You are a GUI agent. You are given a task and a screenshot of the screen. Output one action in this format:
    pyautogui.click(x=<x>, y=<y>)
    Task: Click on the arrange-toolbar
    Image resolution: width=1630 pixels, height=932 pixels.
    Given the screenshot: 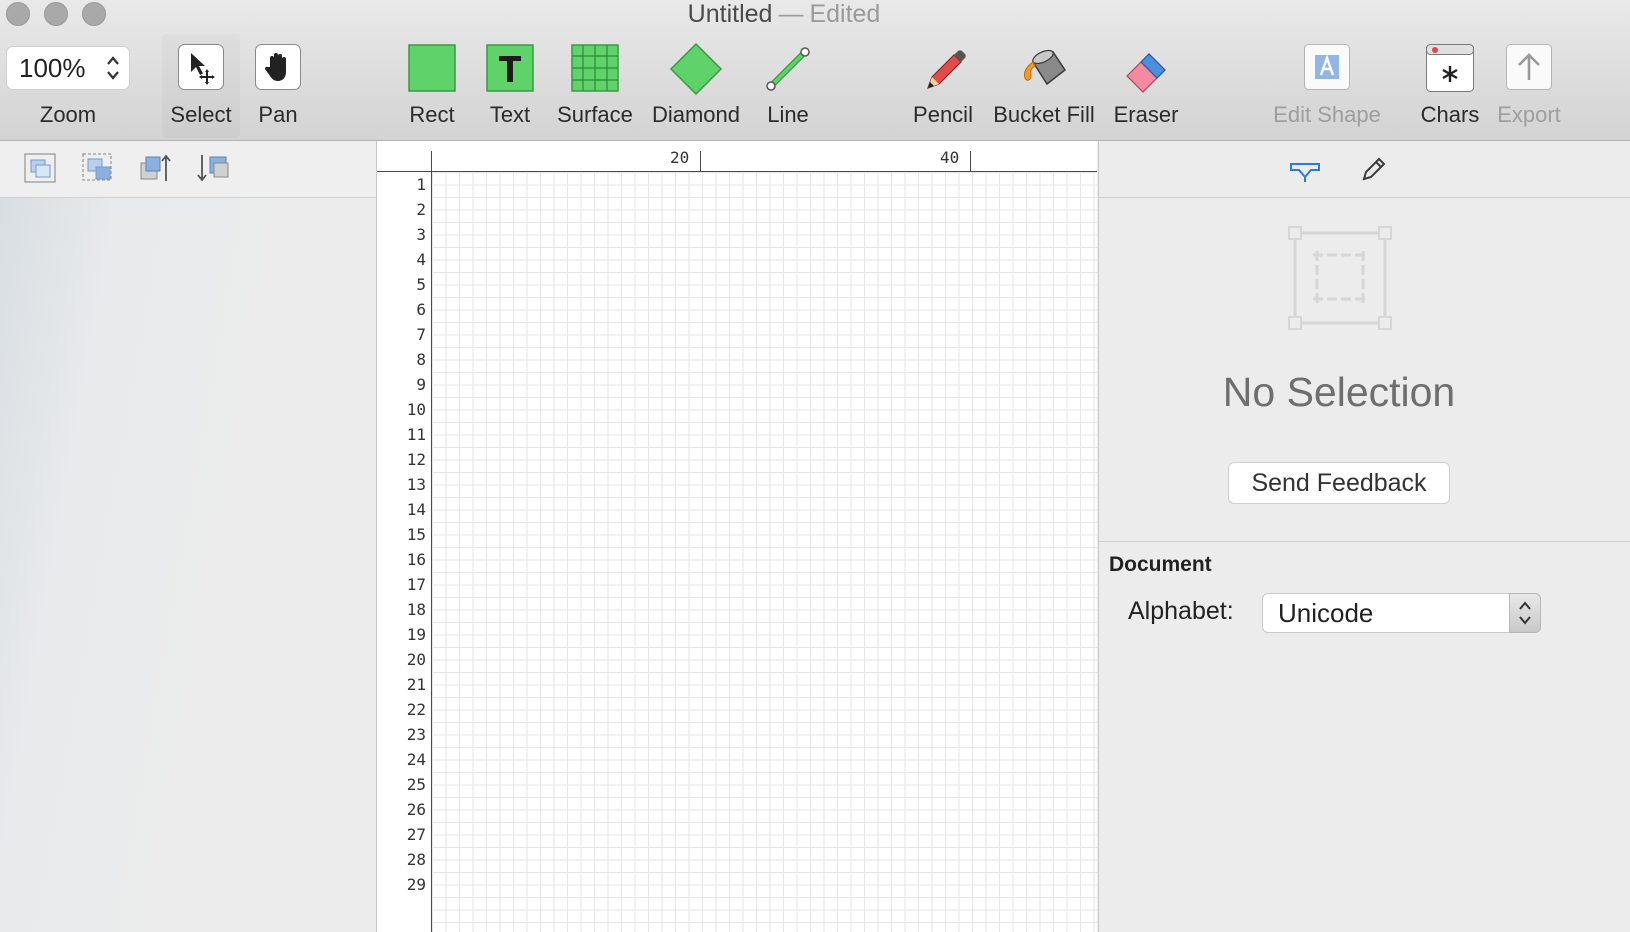 What is the action you would take?
    pyautogui.click(x=188, y=169)
    